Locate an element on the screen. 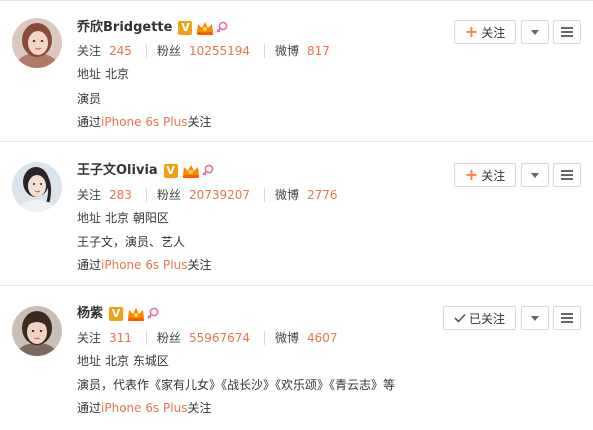 The height and width of the screenshot is (430, 593). name-row: 杨紫 V is located at coordinates (118, 314).